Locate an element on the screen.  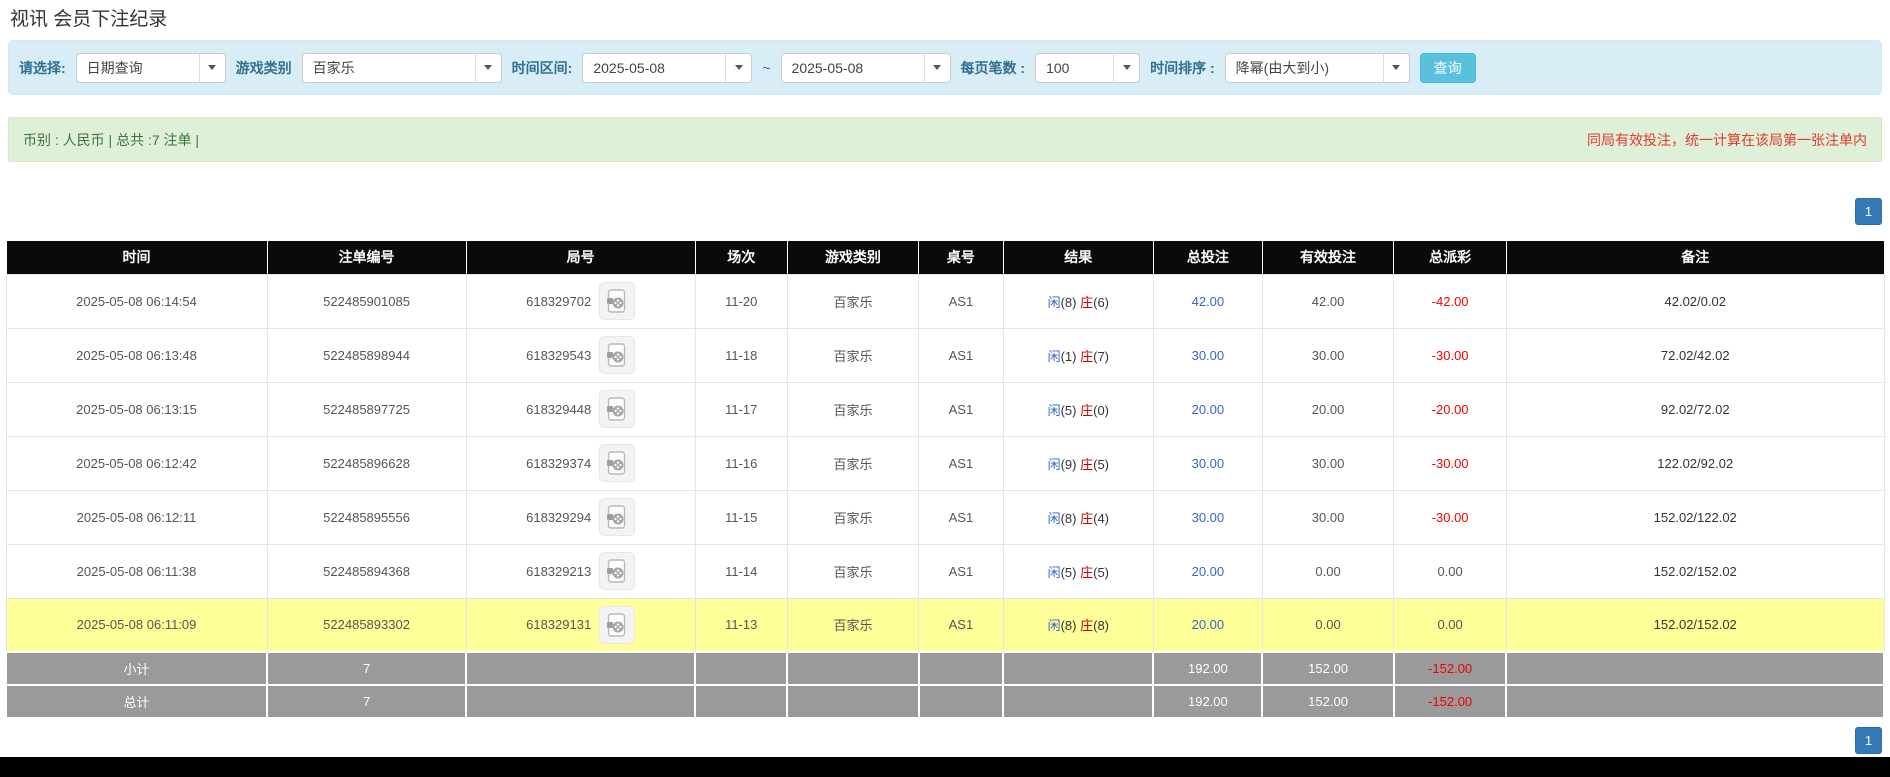
cell-time: 2025-05-08 06:13:48 is located at coordinates (136, 355).